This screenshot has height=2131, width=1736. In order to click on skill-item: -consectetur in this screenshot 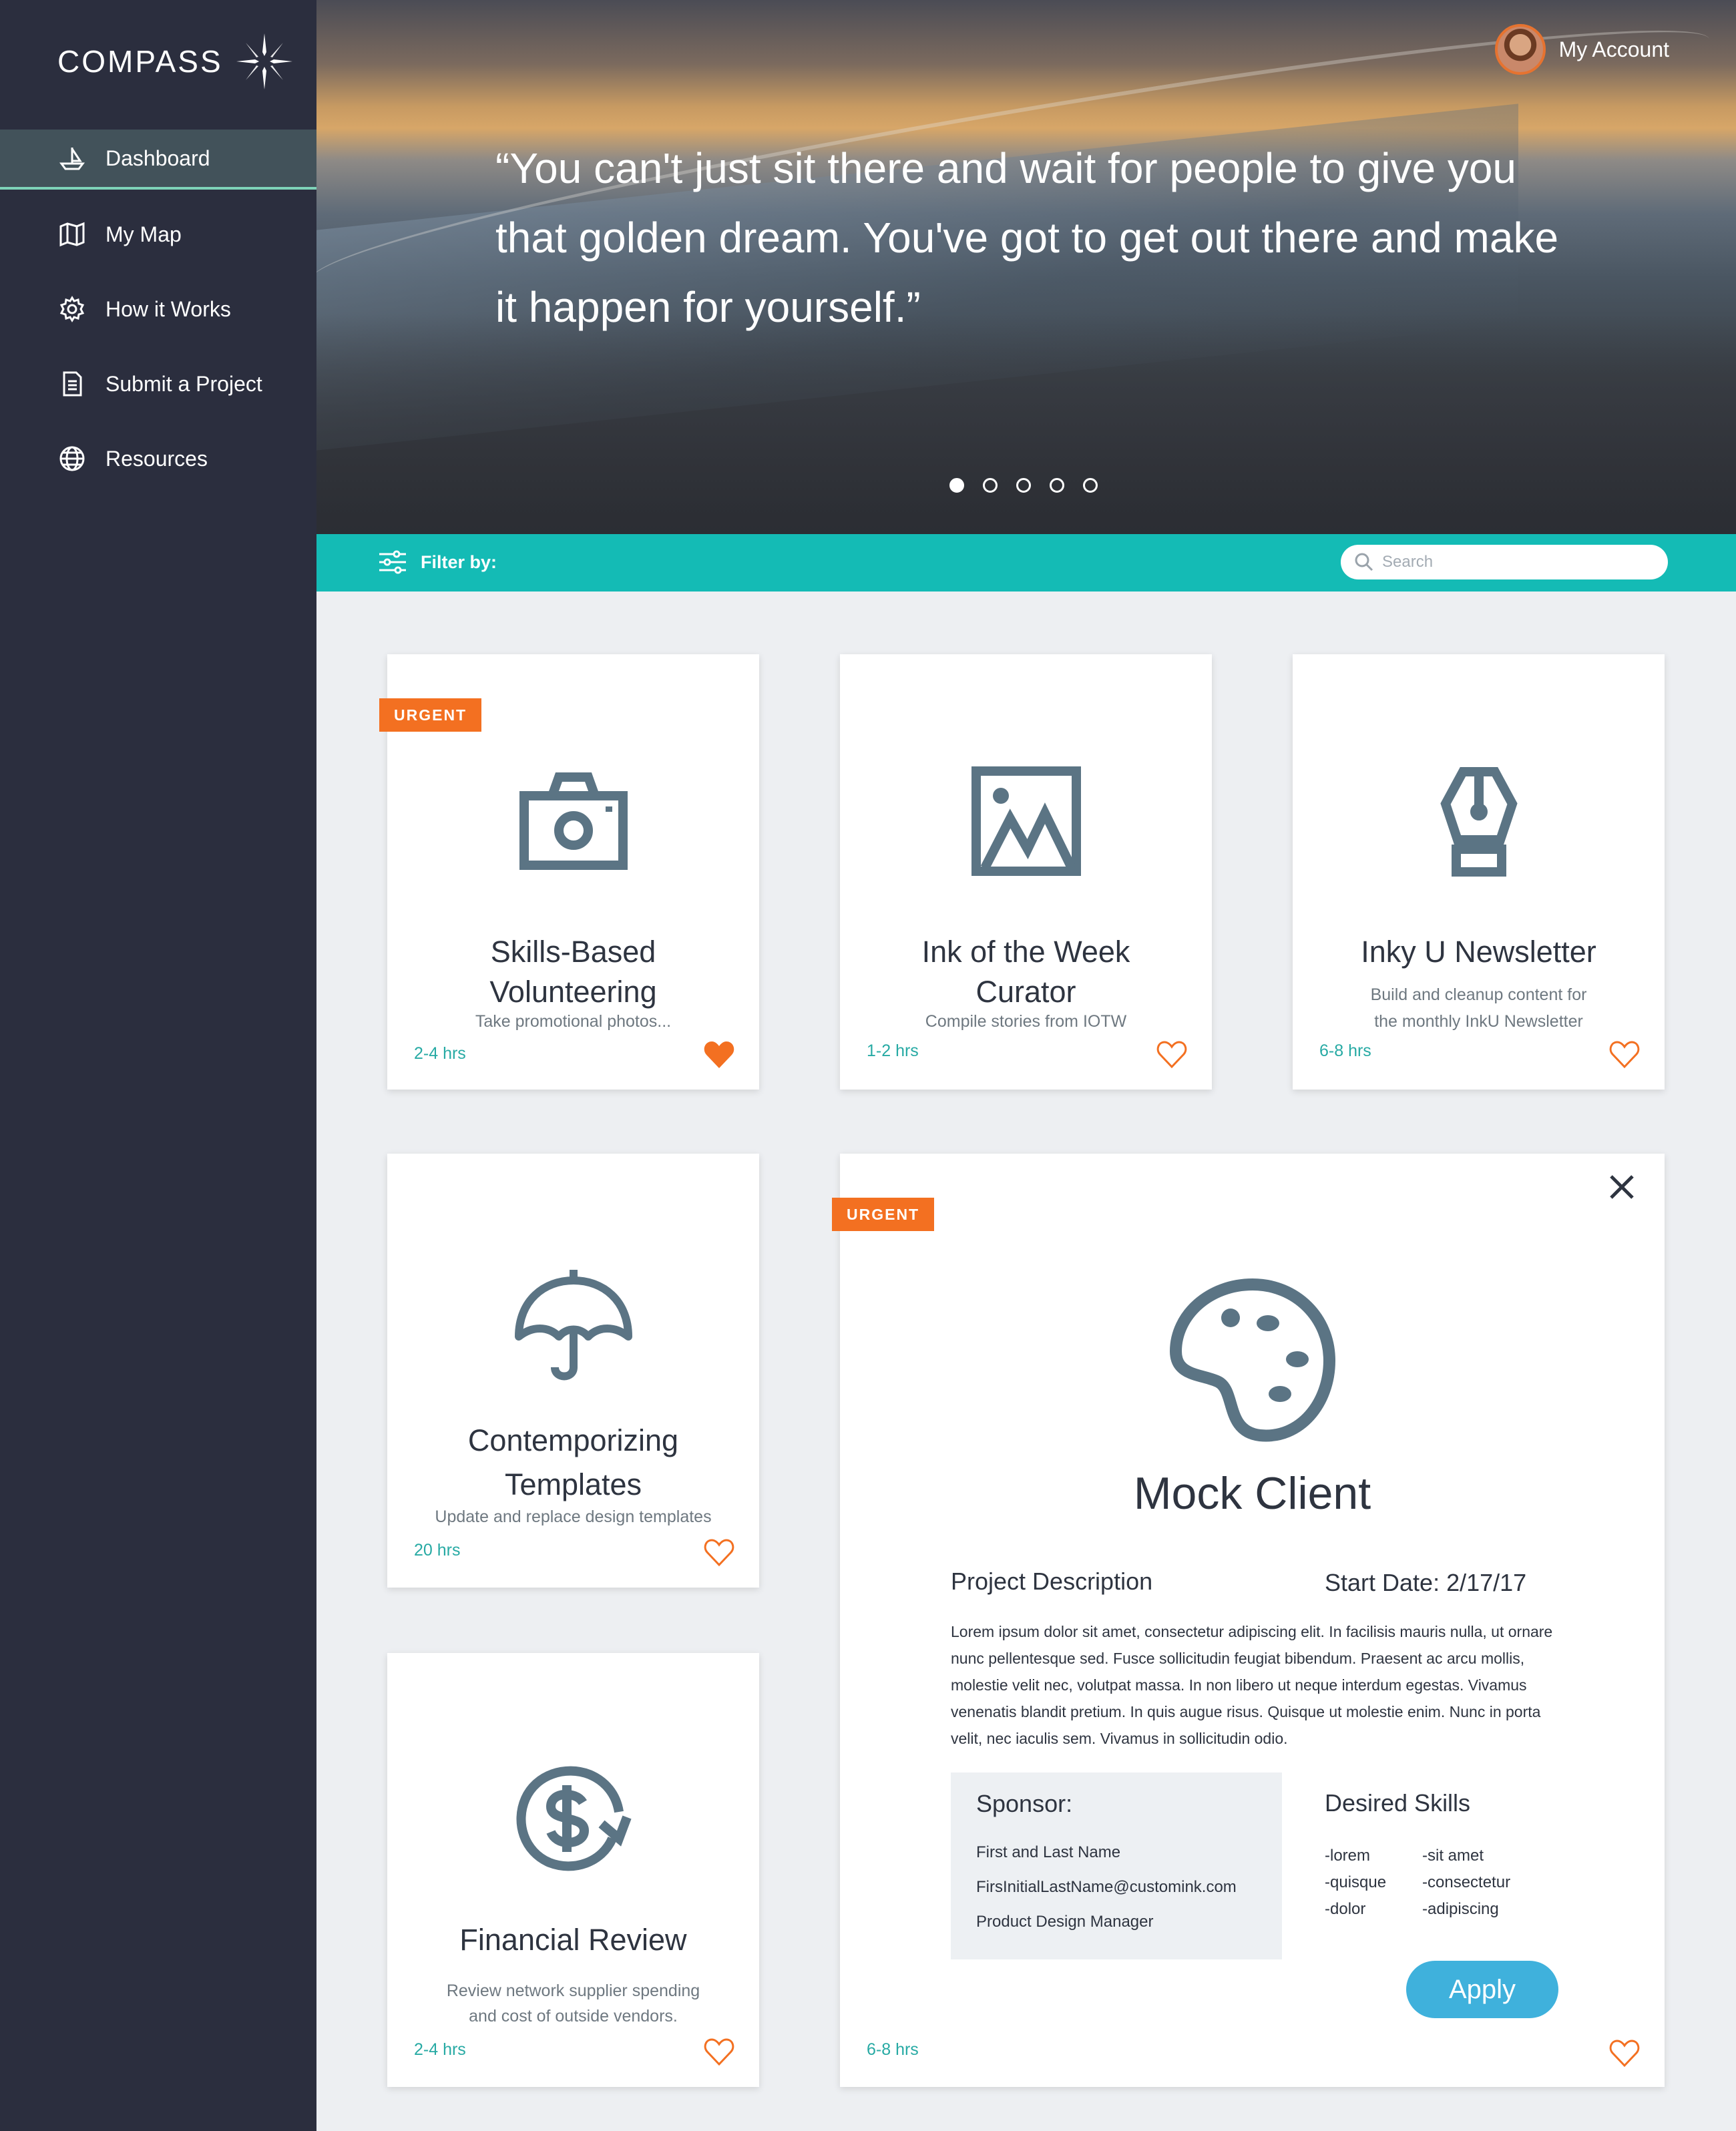, I will do `click(1466, 1882)`.